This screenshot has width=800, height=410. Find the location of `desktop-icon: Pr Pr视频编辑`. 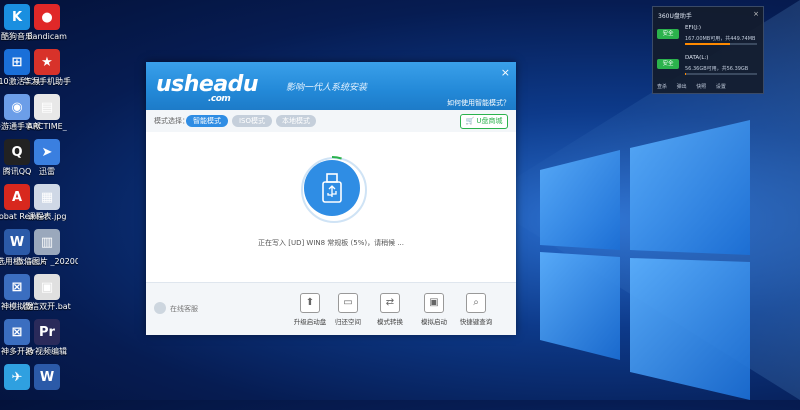

desktop-icon: Pr Pr视频编辑 is located at coordinates (47, 342).